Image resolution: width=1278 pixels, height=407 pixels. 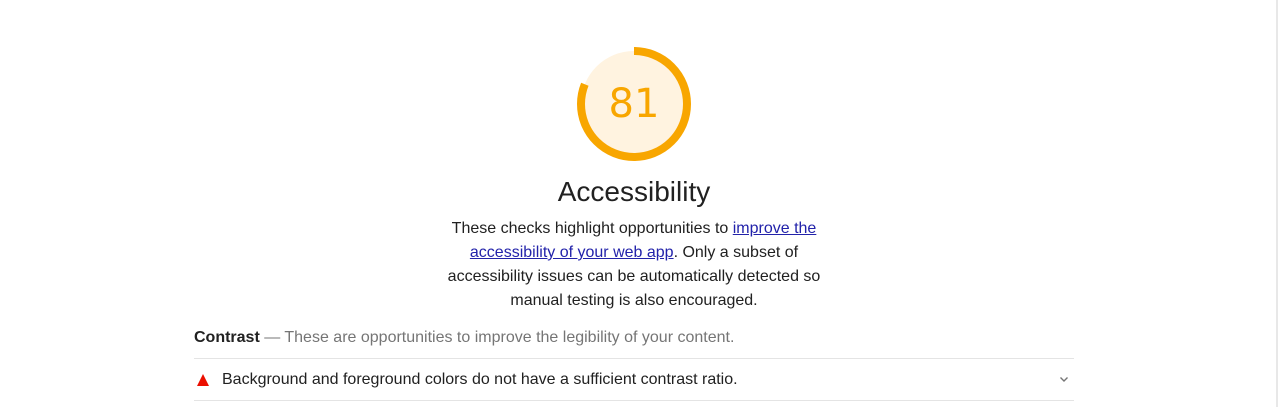 I want to click on score-value: 81, so click(x=634, y=104).